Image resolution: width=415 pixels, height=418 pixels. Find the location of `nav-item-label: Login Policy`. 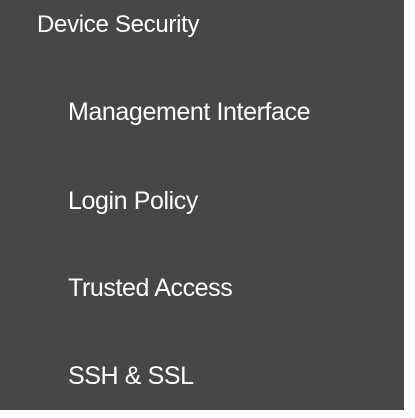

nav-item-label: Login Policy is located at coordinates (133, 201).